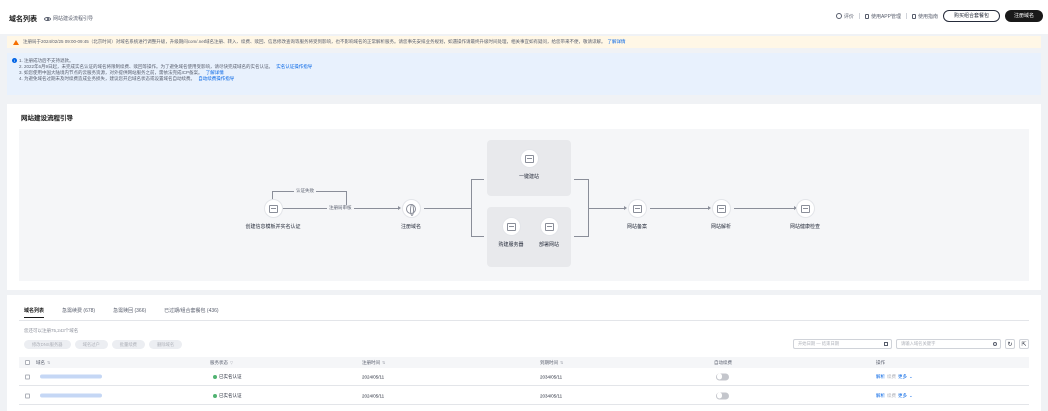 The height and width of the screenshot is (411, 1048). I want to click on app-manage-label: 使用APP管理, so click(885, 16).